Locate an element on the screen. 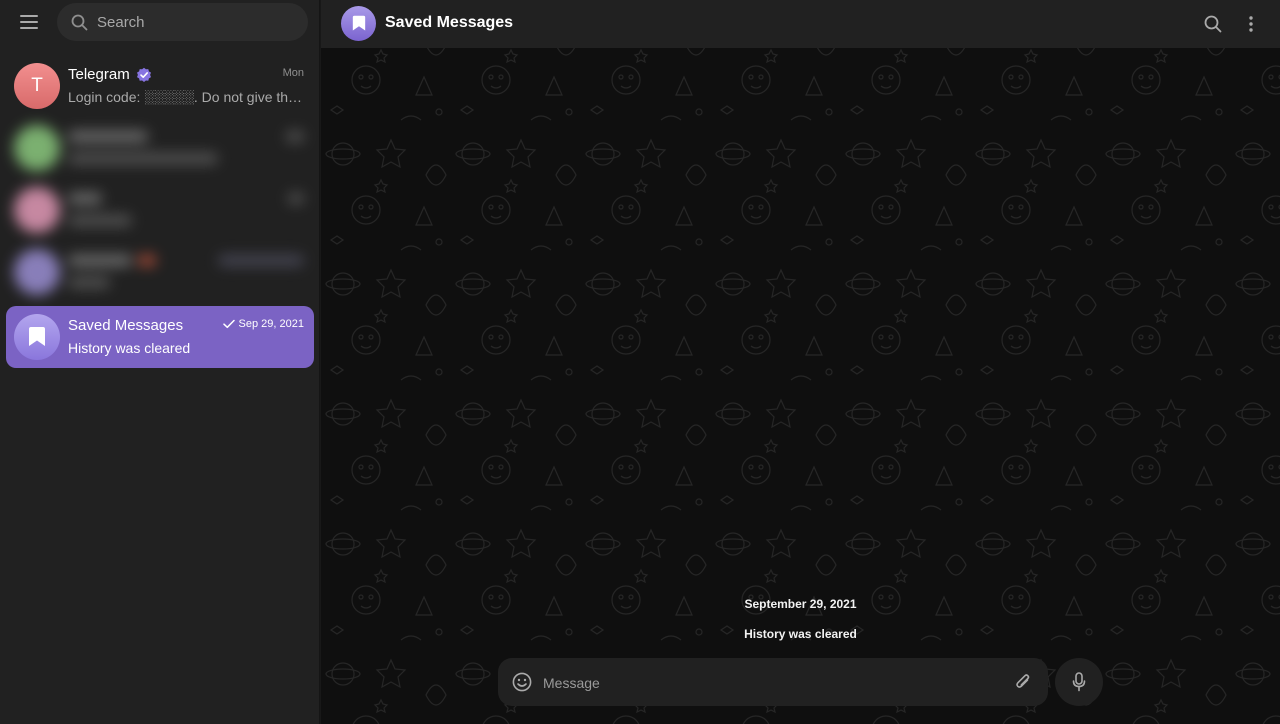 The height and width of the screenshot is (724, 1280). chat-time-row: Sep 29, 2021 is located at coordinates (263, 324).